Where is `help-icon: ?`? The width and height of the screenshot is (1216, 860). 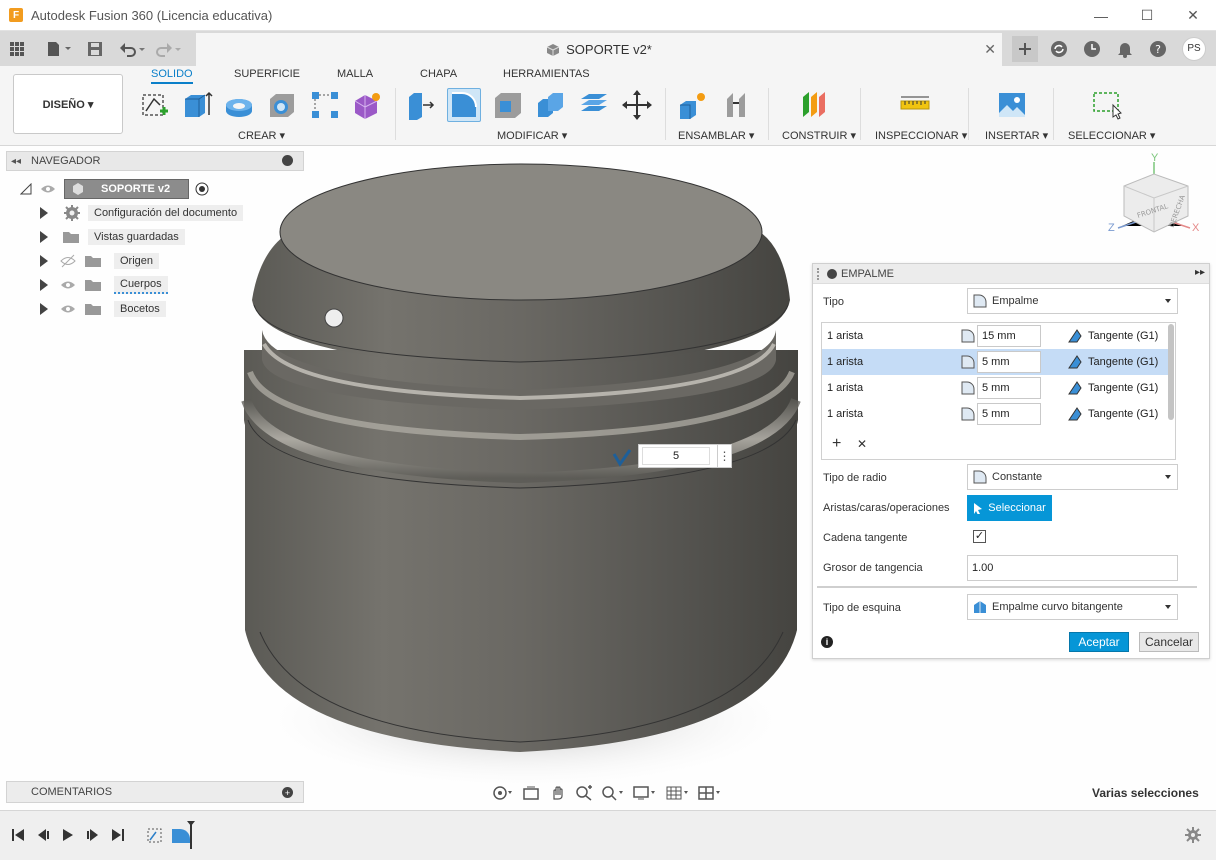
help-icon: ? is located at coordinates (1158, 49).